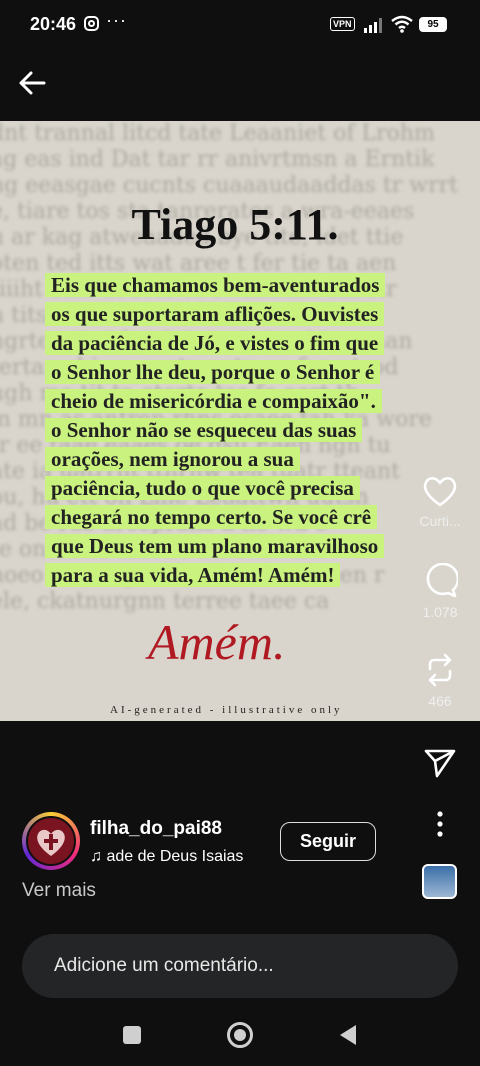 Image resolution: width=480 pixels, height=1066 pixels. What do you see at coordinates (53, 24) in the screenshot?
I see `clock: 20:46` at bounding box center [53, 24].